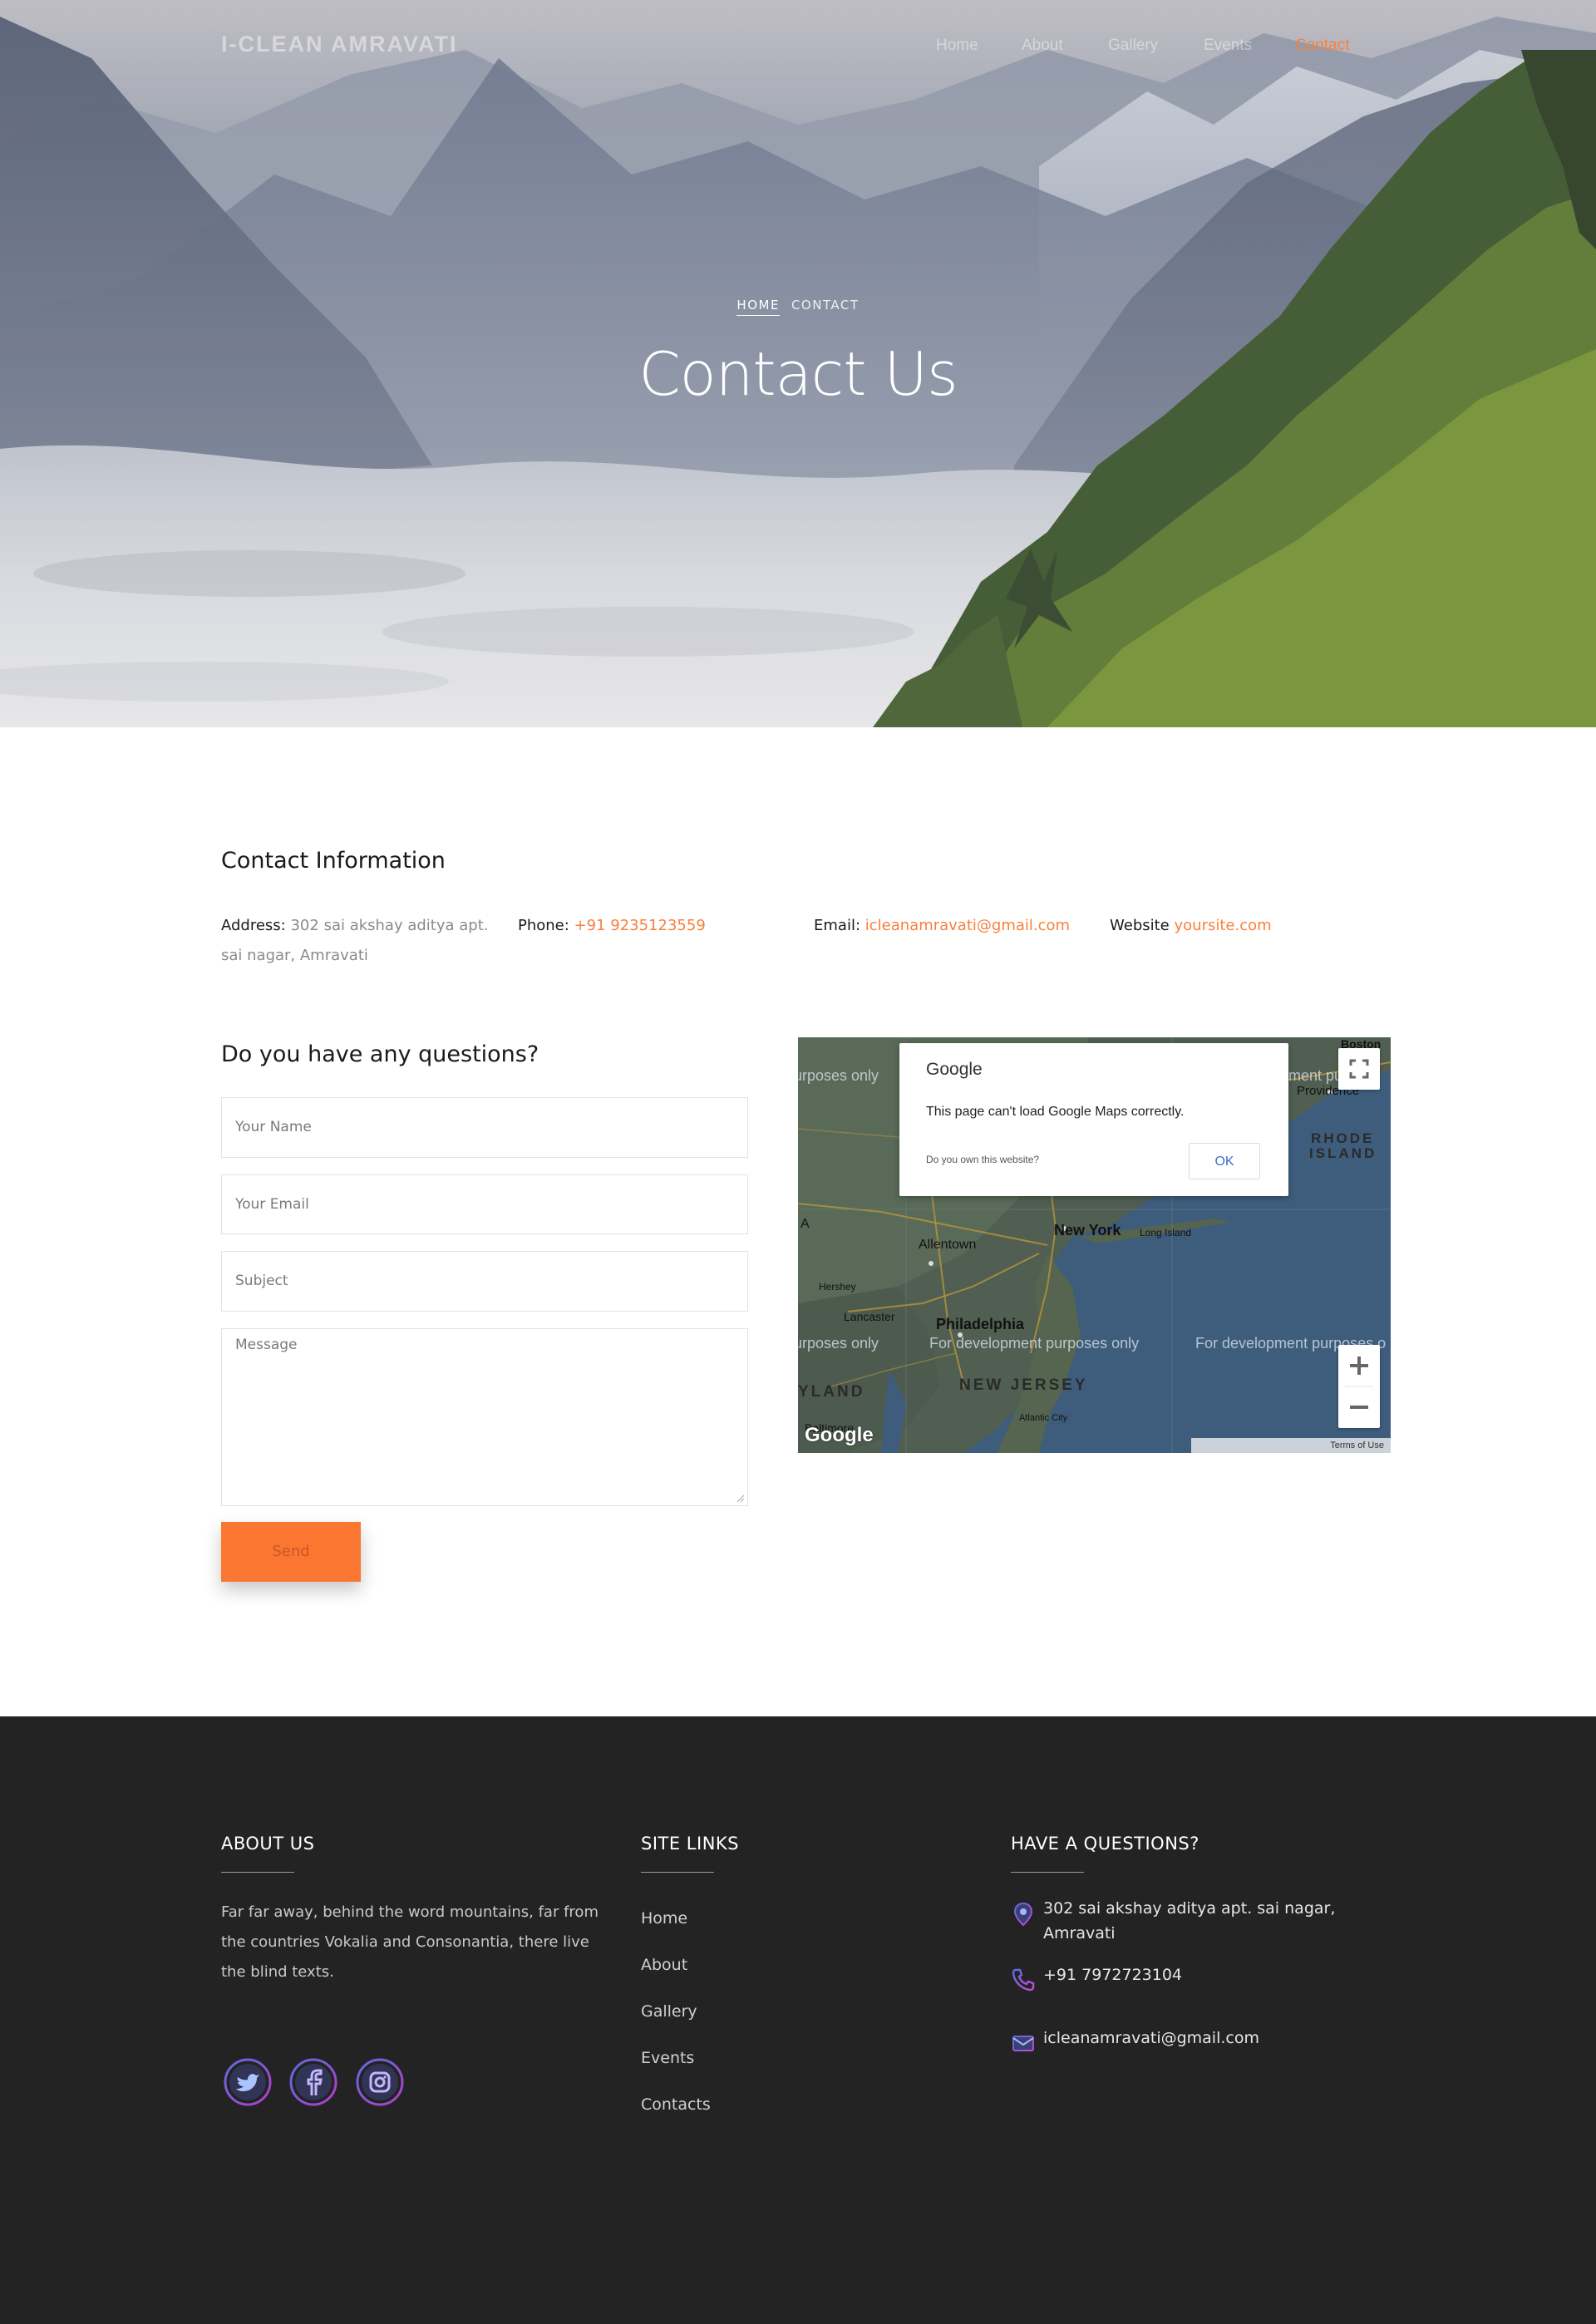  I want to click on contact-phone: Phone: +91 9235123559, so click(612, 926).